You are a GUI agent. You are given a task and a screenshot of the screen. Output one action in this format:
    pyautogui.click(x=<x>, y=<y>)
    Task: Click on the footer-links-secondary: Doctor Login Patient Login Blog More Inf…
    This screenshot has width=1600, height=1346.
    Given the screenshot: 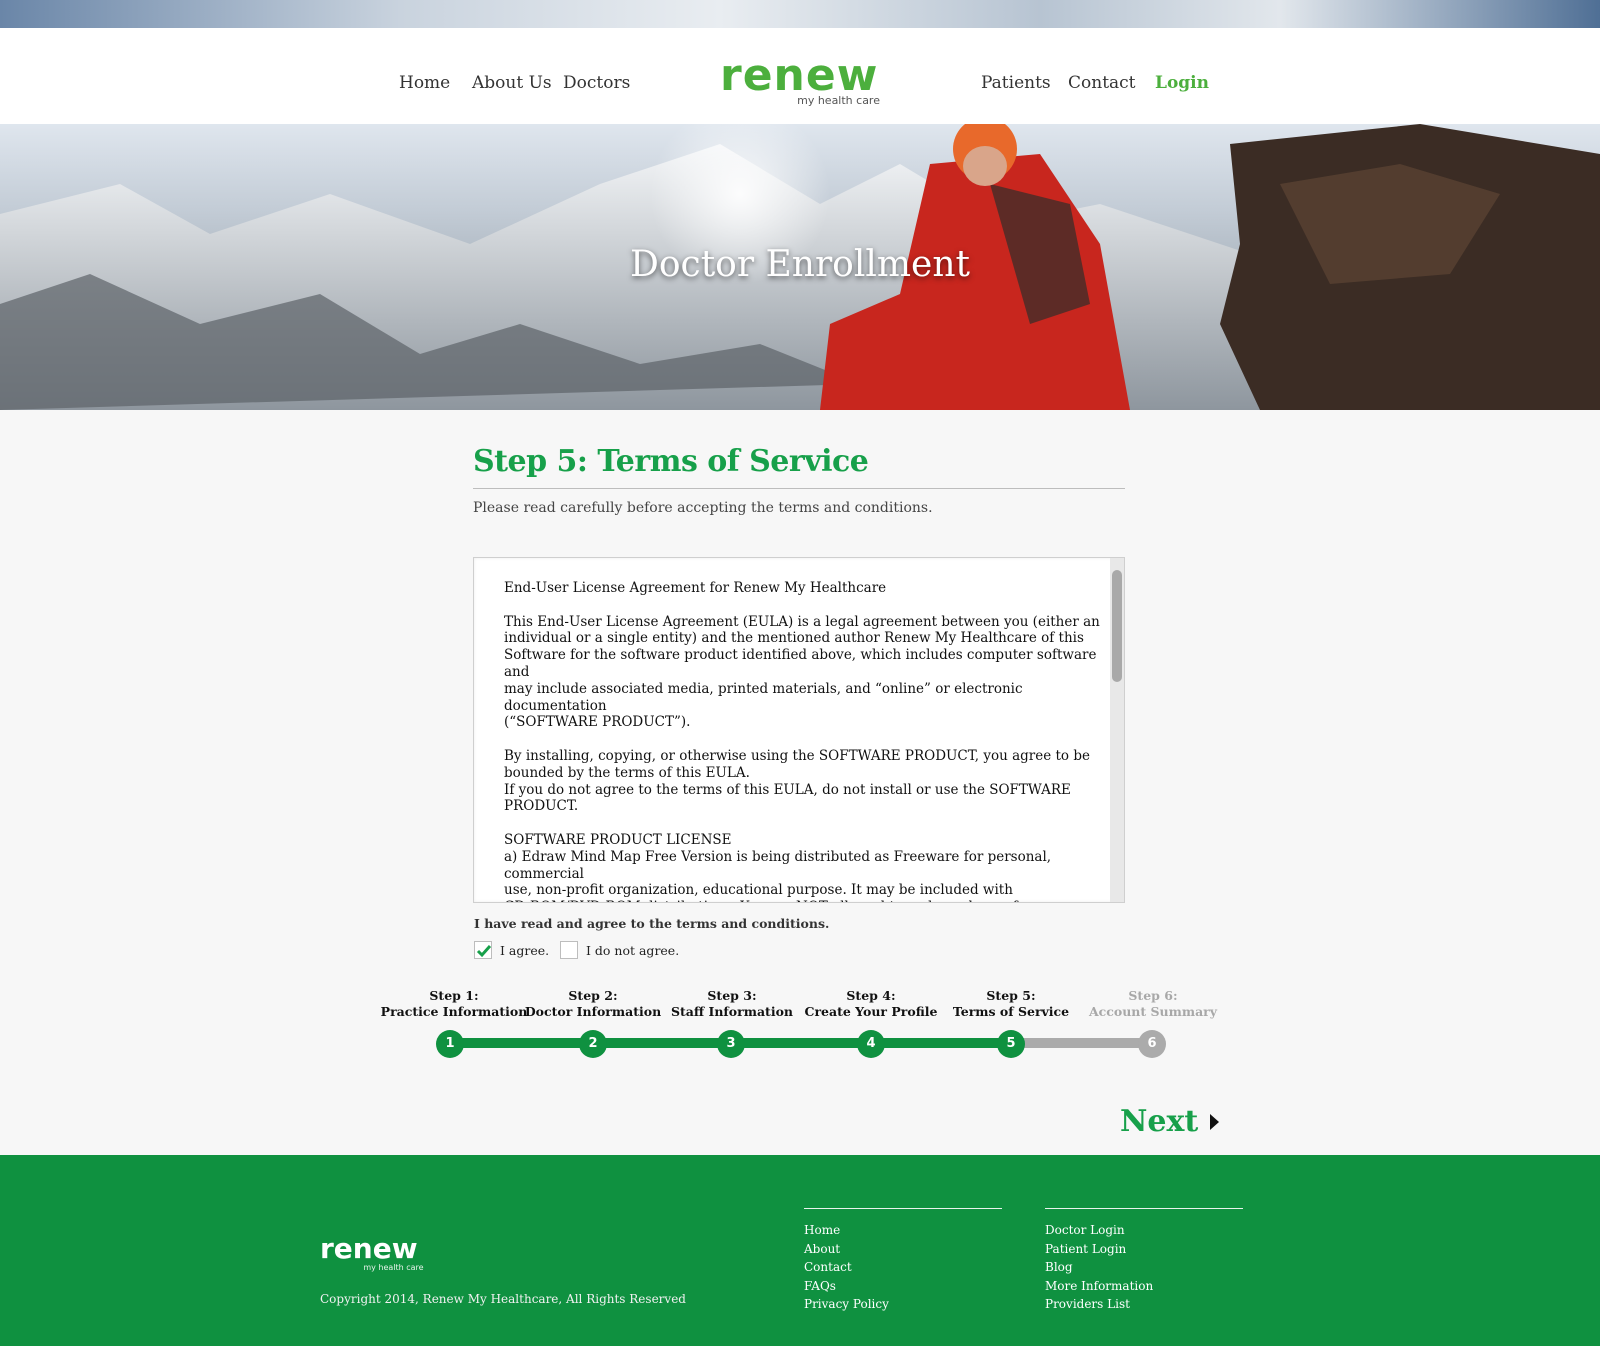 What is the action you would take?
    pyautogui.click(x=1144, y=1261)
    